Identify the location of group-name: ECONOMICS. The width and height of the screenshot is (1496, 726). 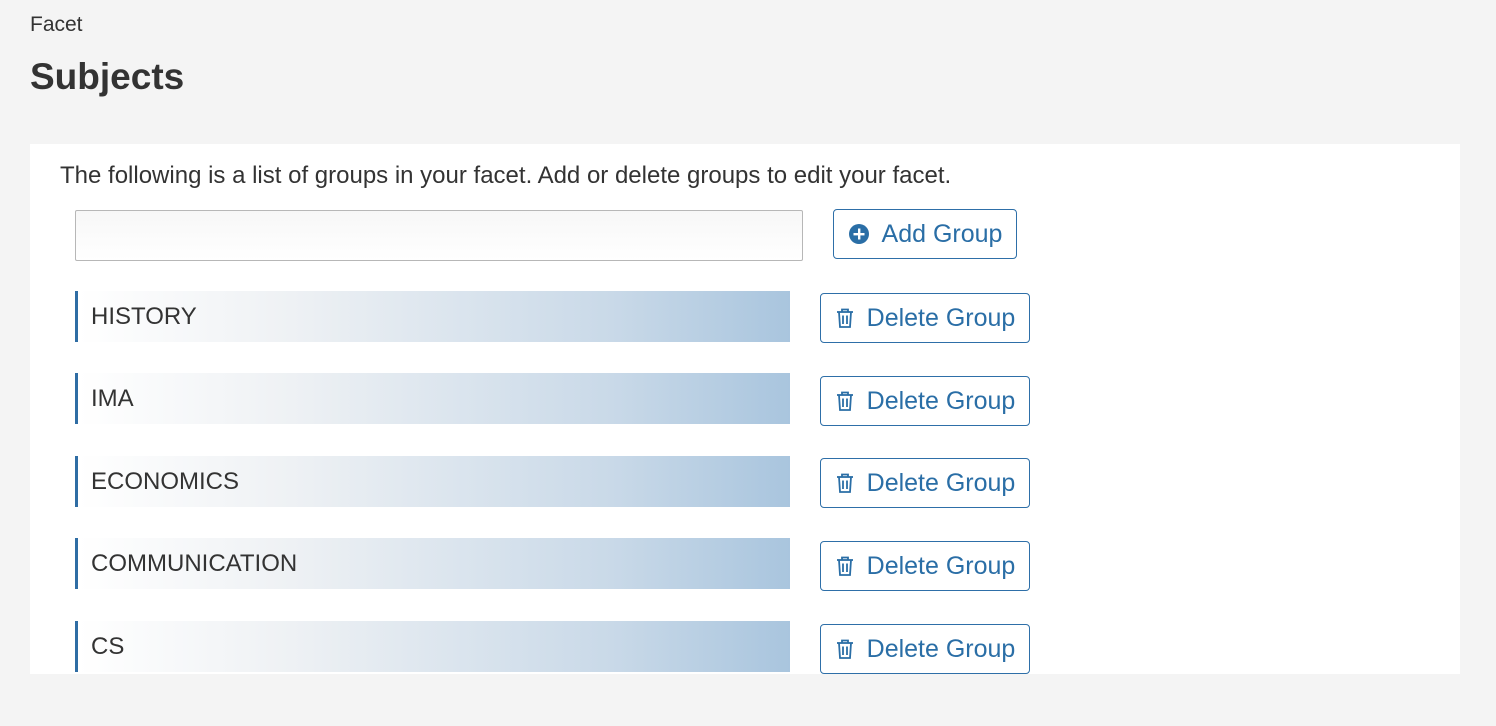
(165, 481).